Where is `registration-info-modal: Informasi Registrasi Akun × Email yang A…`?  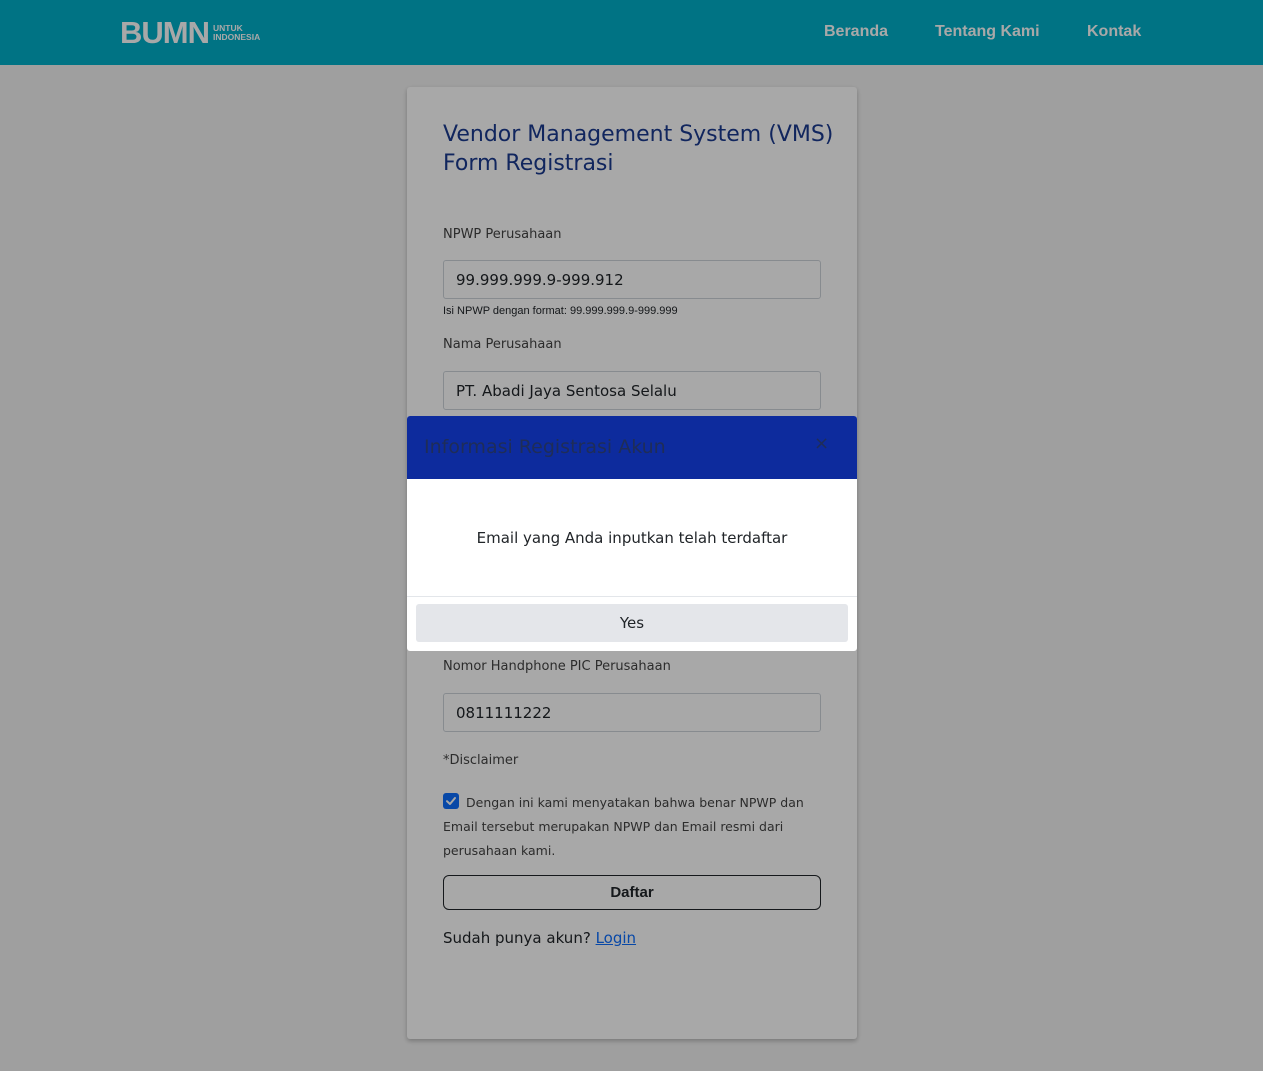 registration-info-modal: Informasi Registrasi Akun × Email yang A… is located at coordinates (632, 533).